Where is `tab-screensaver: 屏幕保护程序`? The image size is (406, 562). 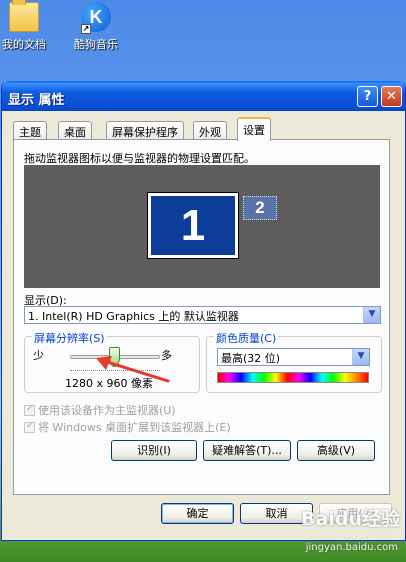
tab-screensaver: 屏幕保护程序 is located at coordinates (145, 130).